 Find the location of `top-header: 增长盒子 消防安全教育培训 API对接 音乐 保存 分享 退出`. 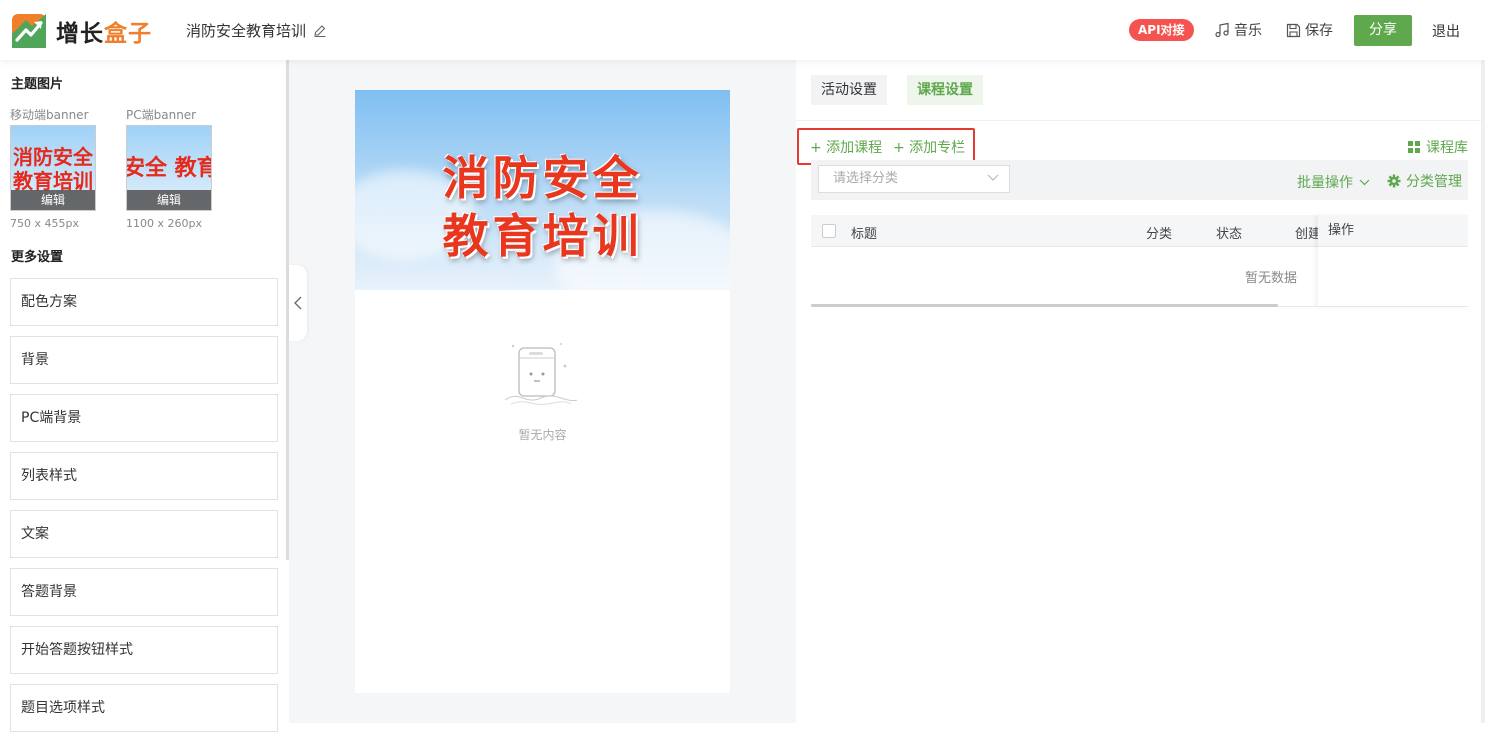

top-header: 增长盒子 消防安全教育培训 API对接 音乐 保存 分享 退出 is located at coordinates (742, 30).